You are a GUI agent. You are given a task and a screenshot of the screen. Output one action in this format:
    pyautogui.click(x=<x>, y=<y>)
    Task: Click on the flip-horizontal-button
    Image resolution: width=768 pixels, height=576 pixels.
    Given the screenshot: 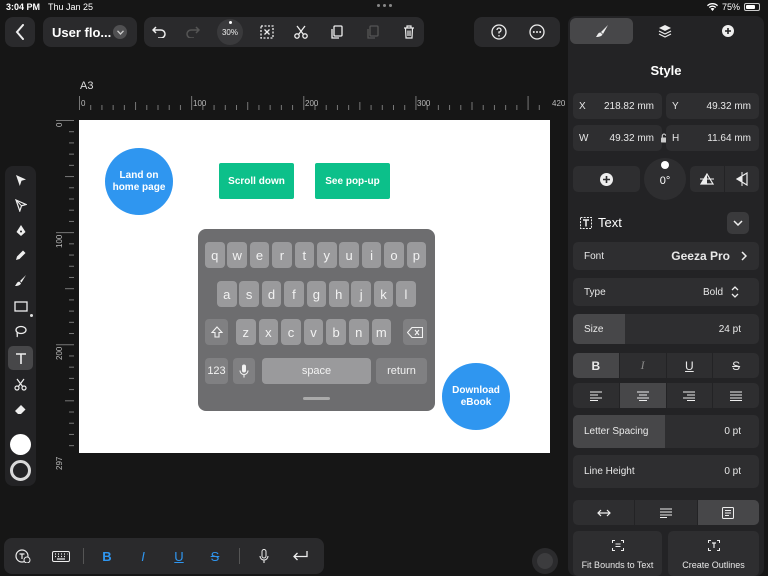 What is the action you would take?
    pyautogui.click(x=742, y=179)
    